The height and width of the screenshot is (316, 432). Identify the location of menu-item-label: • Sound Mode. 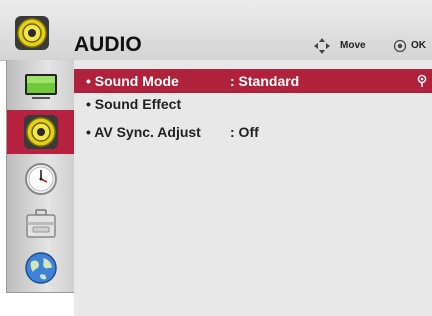
(132, 81).